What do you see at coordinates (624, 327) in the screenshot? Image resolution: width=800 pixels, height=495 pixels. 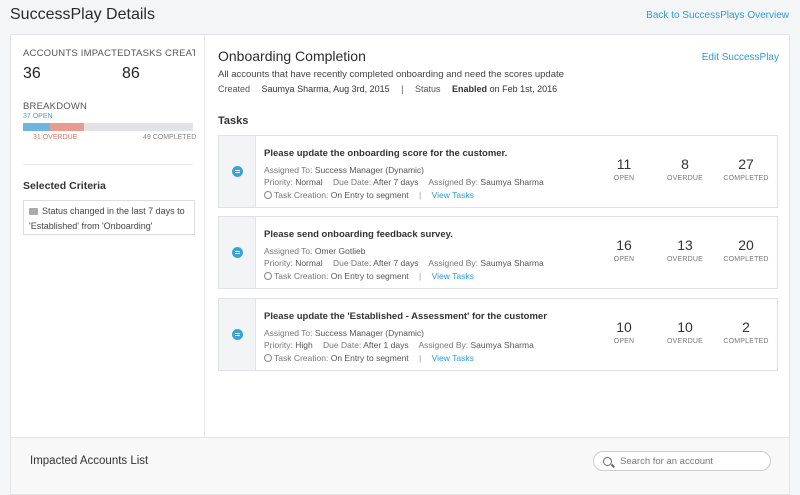 I see `open-count: 10` at bounding box center [624, 327].